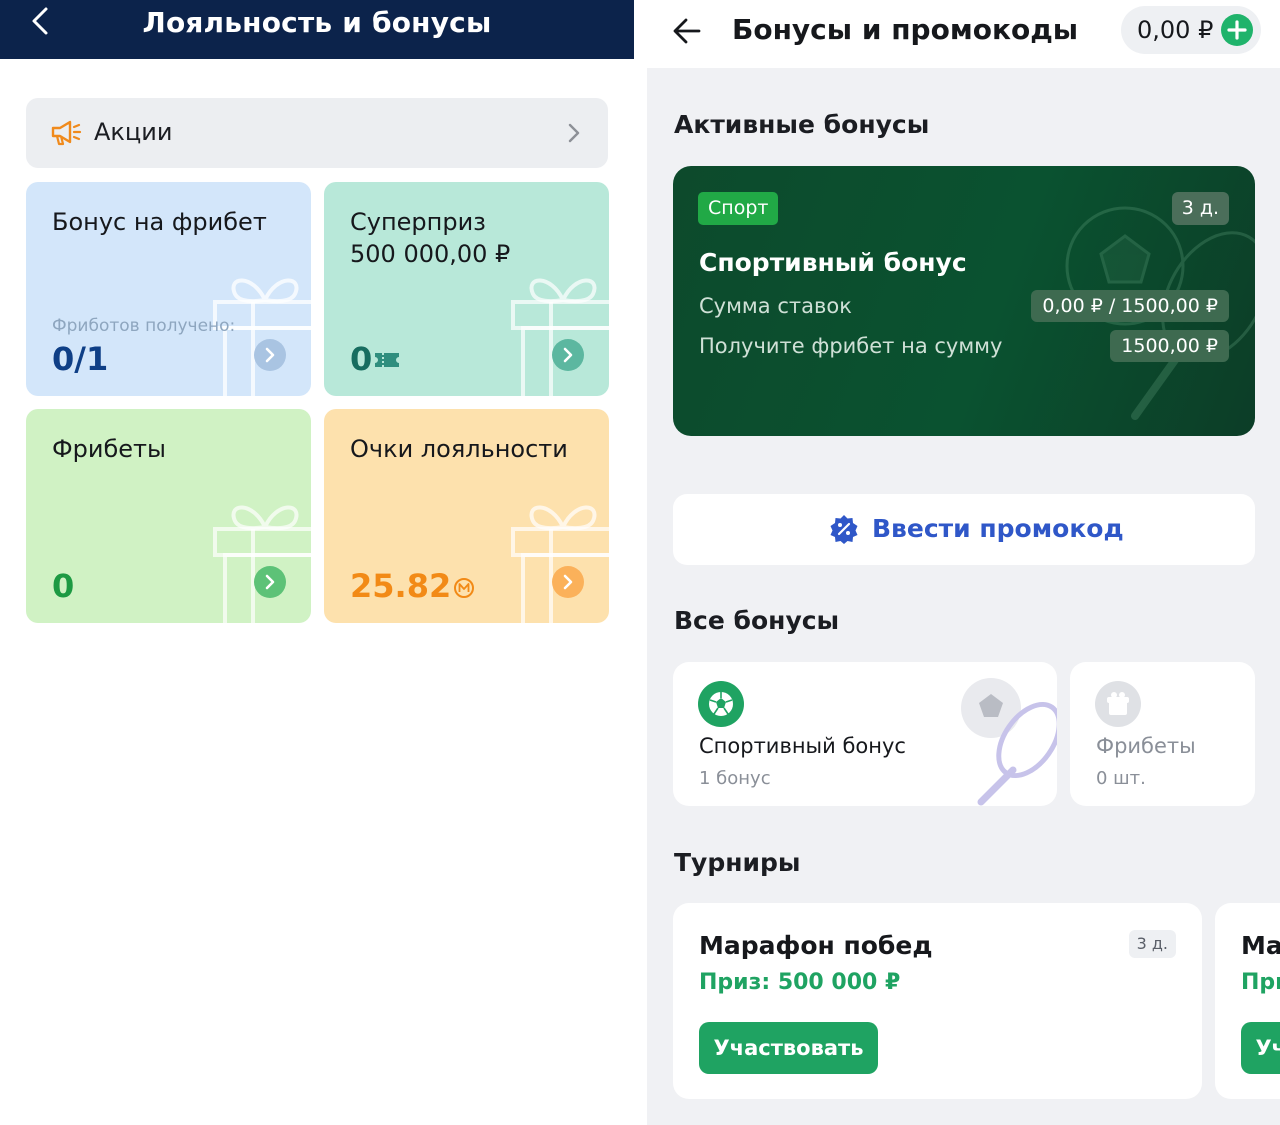 The image size is (1280, 1125). What do you see at coordinates (159, 222) in the screenshot?
I see `tile-title: Бонус на фрибет` at bounding box center [159, 222].